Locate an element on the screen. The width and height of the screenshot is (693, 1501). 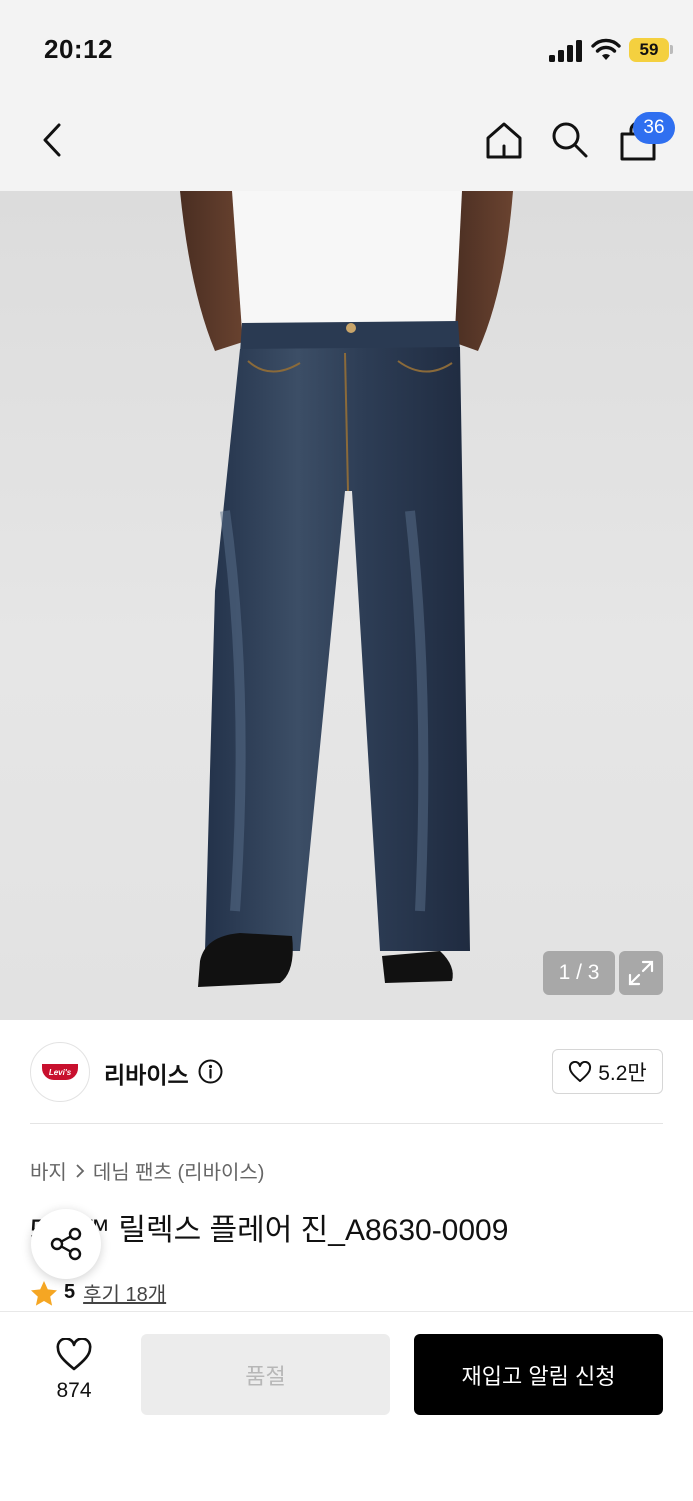
brand-name: 리바이스 is located at coordinates (146, 1073).